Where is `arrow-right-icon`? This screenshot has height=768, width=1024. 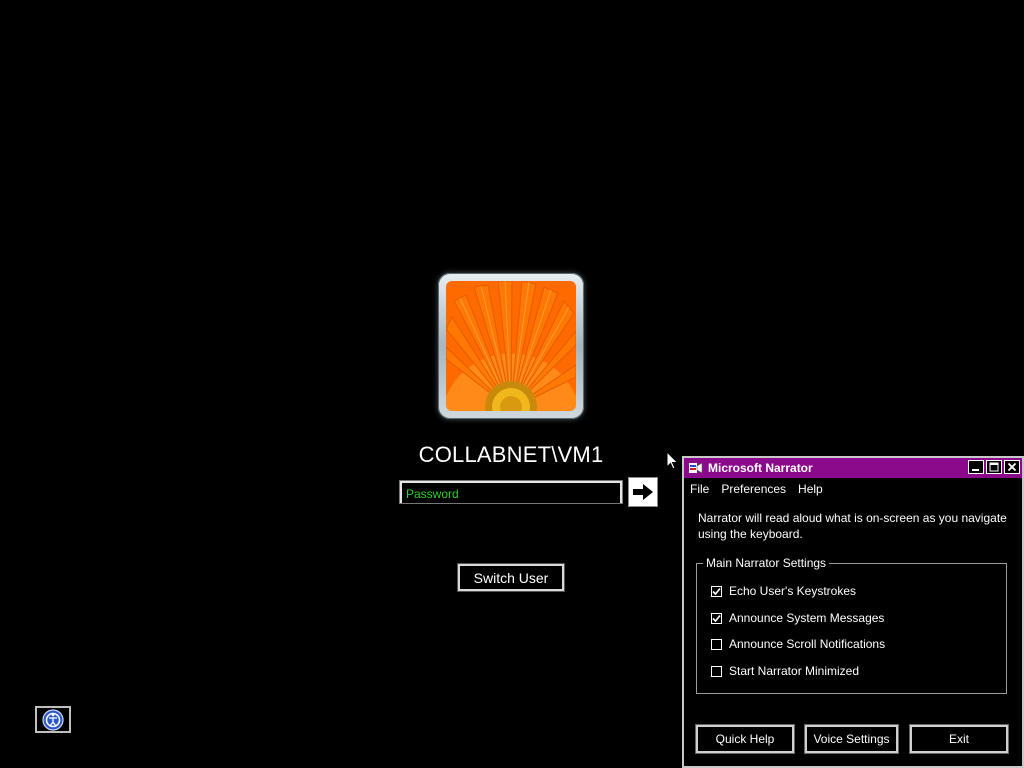 arrow-right-icon is located at coordinates (643, 492).